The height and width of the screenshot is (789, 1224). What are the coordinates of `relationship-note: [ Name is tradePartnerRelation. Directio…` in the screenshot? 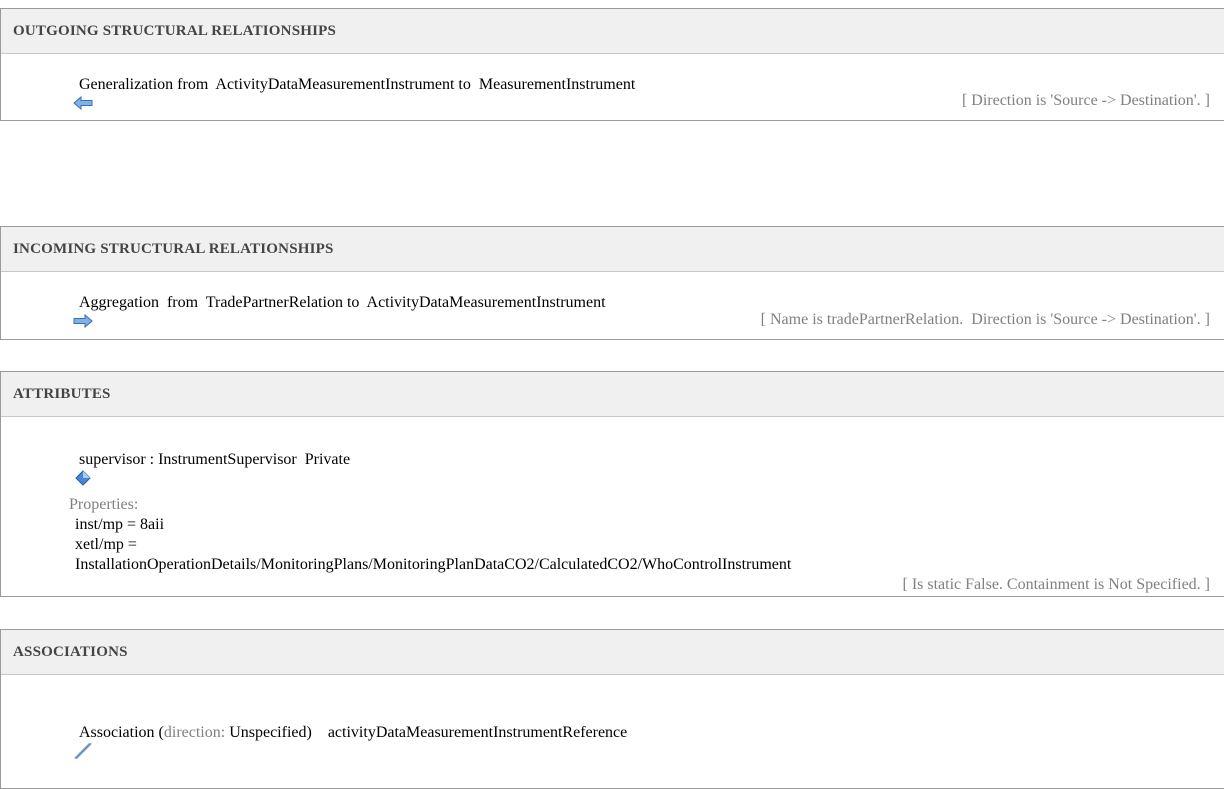 It's located at (985, 319).